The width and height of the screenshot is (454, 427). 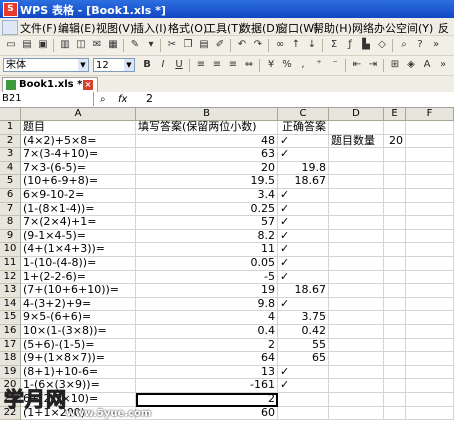 I want to click on cell-c18: 65, so click(x=303, y=359).